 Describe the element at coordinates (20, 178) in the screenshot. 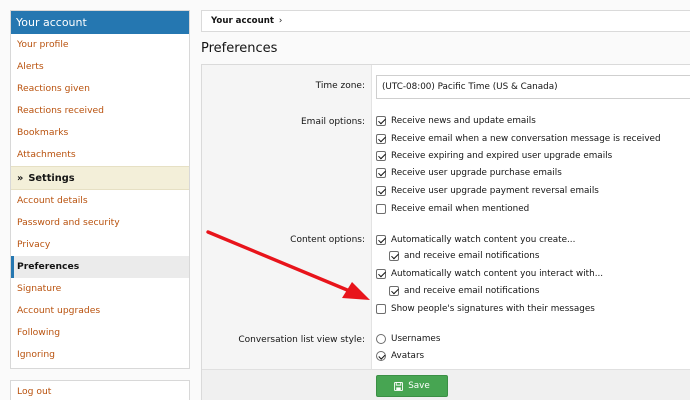

I see `double-chevron-right-icon: »` at that location.